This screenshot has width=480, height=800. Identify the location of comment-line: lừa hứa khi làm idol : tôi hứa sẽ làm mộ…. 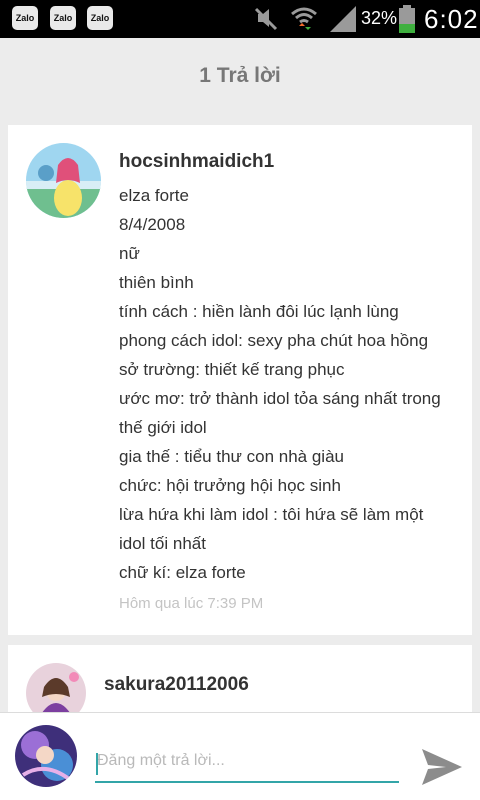
(271, 514).